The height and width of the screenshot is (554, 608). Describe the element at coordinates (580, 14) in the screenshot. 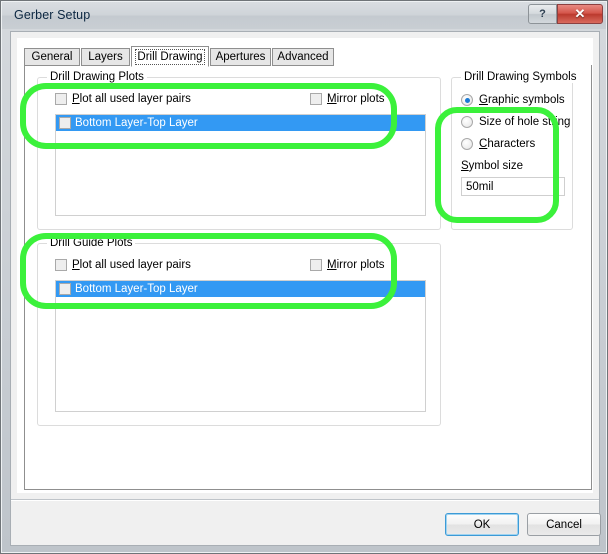

I see `close-icon: ✕` at that location.